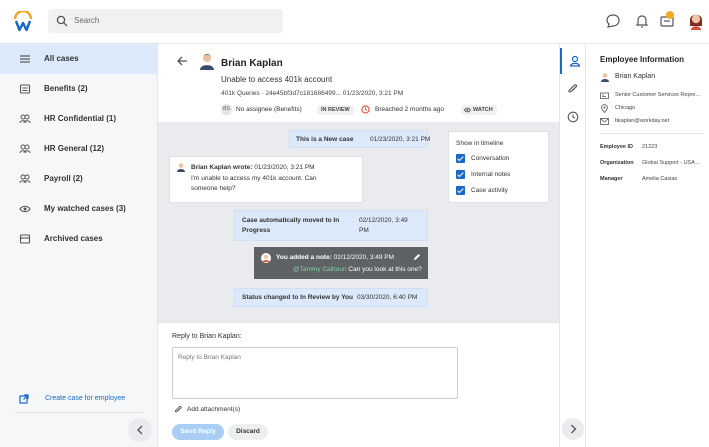 Image resolution: width=709 pixels, height=447 pixels. I want to click on sidebar-item-label: All cases, so click(61, 58).